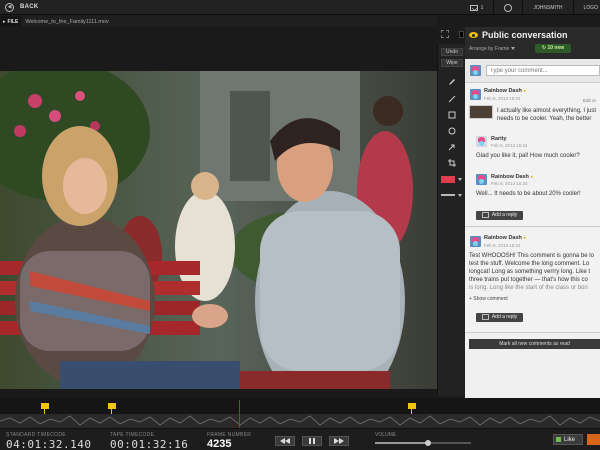 The width and height of the screenshot is (600, 450). Describe the element at coordinates (544, 48) in the screenshot. I see `refresh-icon: ↻` at that location.